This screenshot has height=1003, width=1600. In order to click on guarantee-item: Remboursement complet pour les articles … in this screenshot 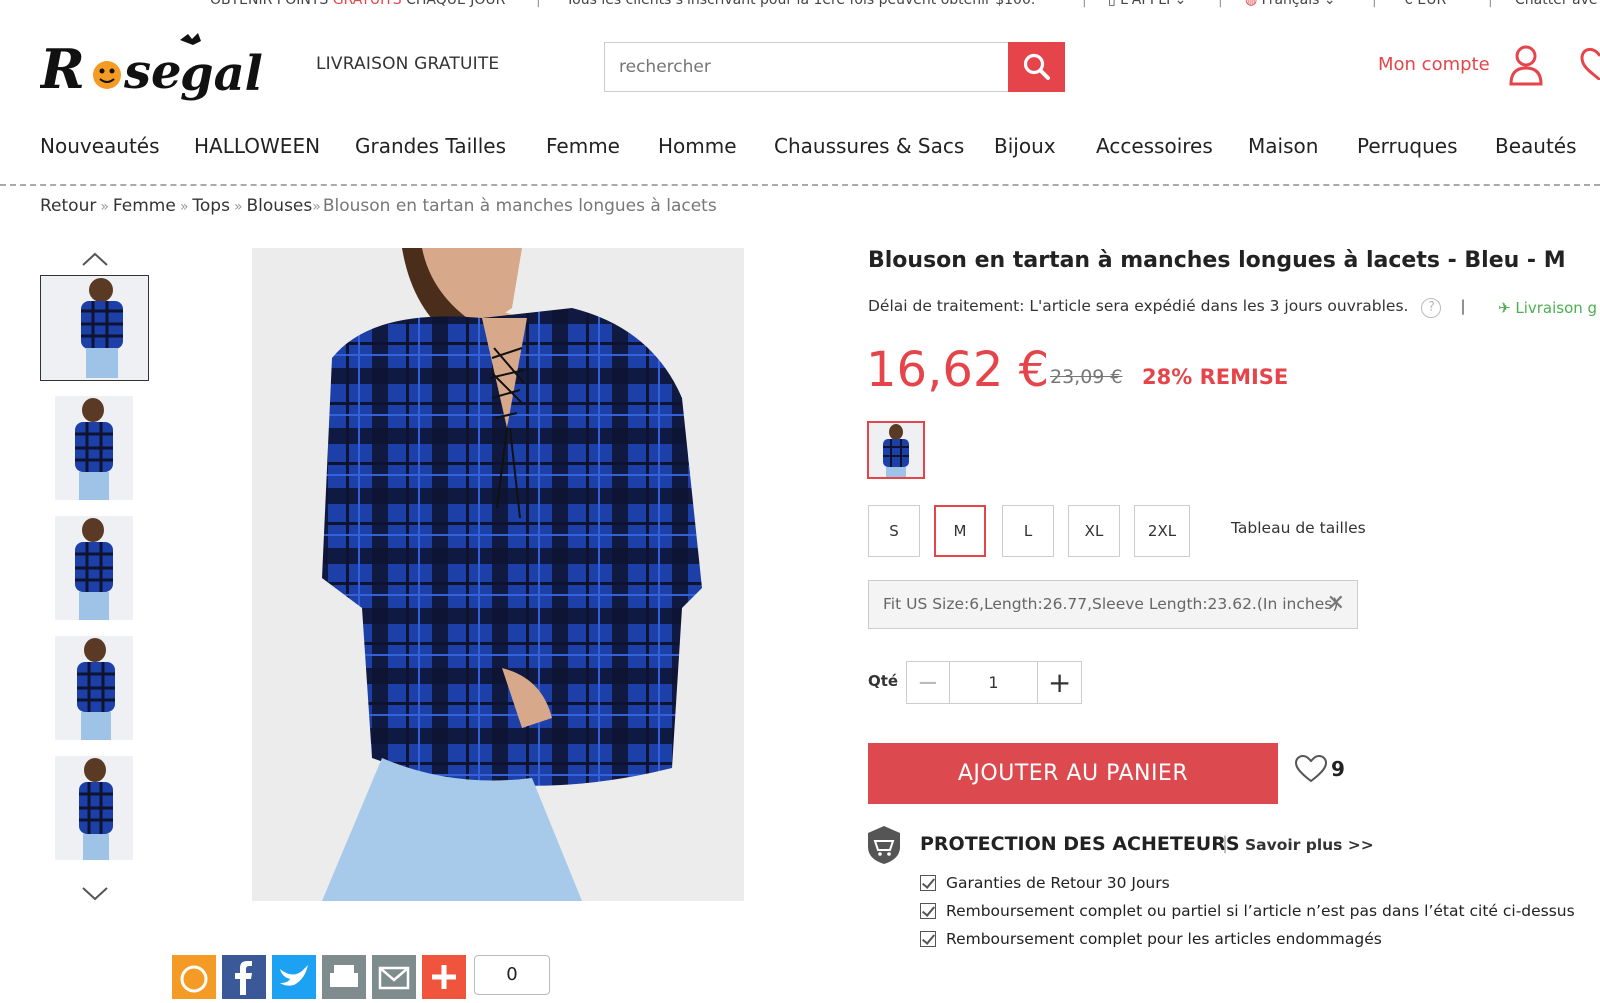, I will do `click(1151, 939)`.